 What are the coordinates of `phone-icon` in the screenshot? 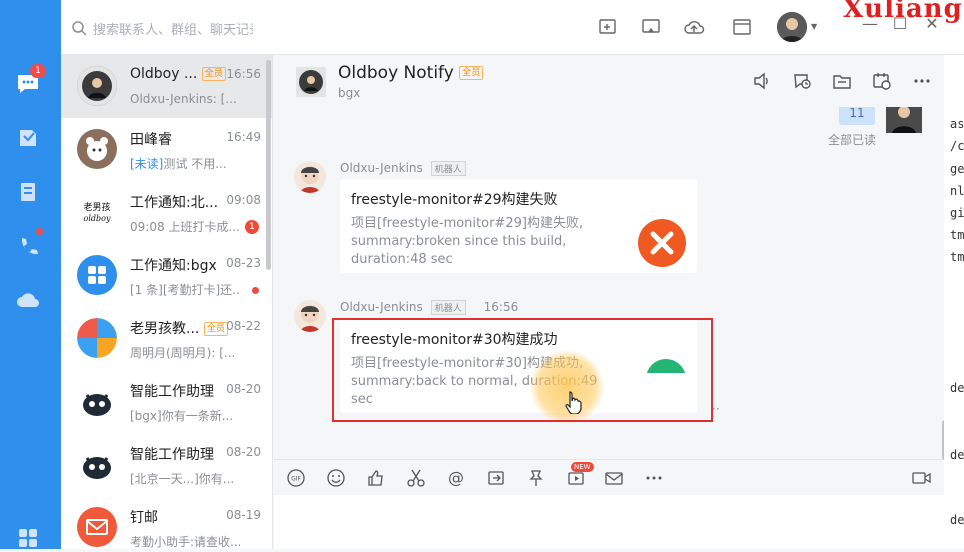 It's located at (28, 246).